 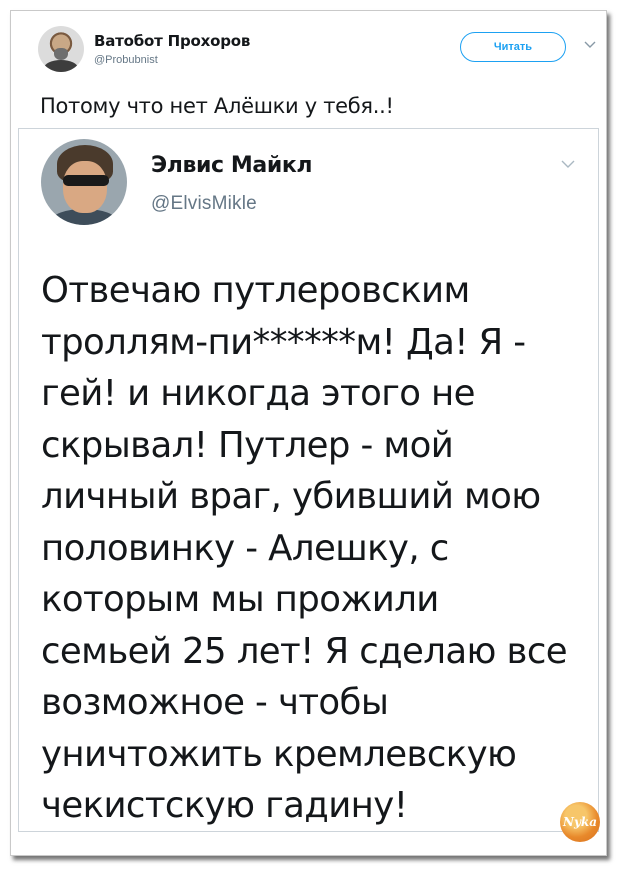 What do you see at coordinates (217, 106) in the screenshot?
I see `tweet-text: Потому что нет Алёшки у тебя..!` at bounding box center [217, 106].